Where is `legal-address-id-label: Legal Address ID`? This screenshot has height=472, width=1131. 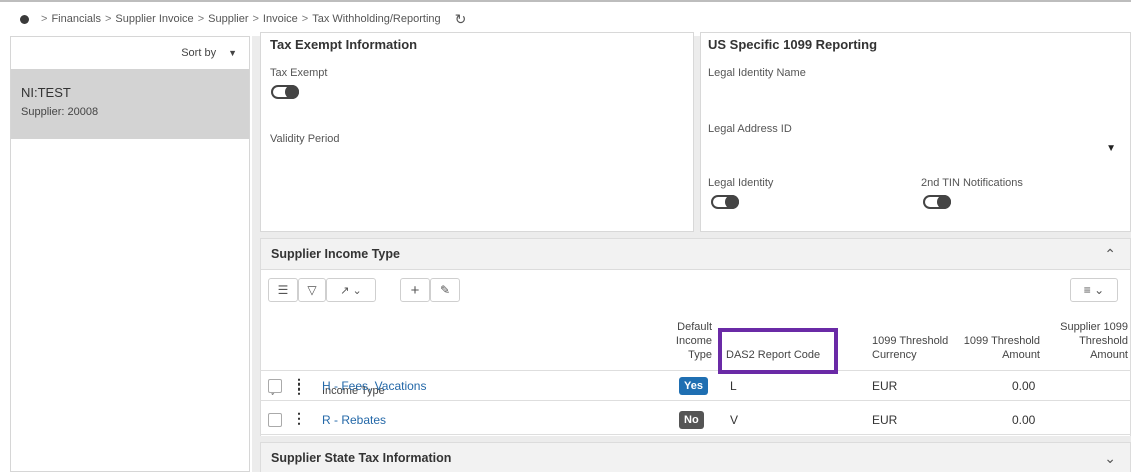
legal-address-id-label: Legal Address ID is located at coordinates (750, 129).